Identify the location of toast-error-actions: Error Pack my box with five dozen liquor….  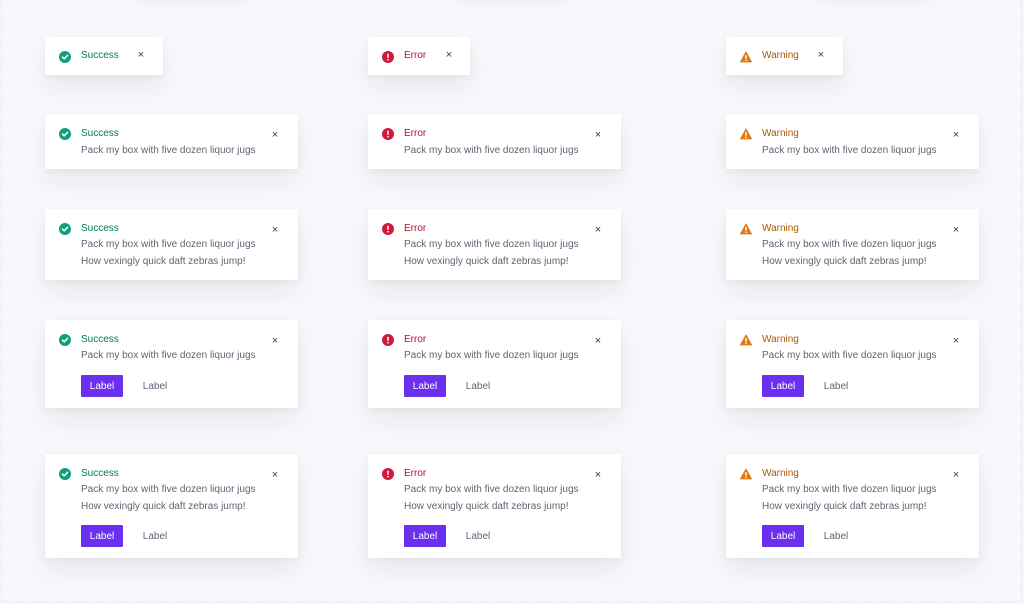
(494, 364).